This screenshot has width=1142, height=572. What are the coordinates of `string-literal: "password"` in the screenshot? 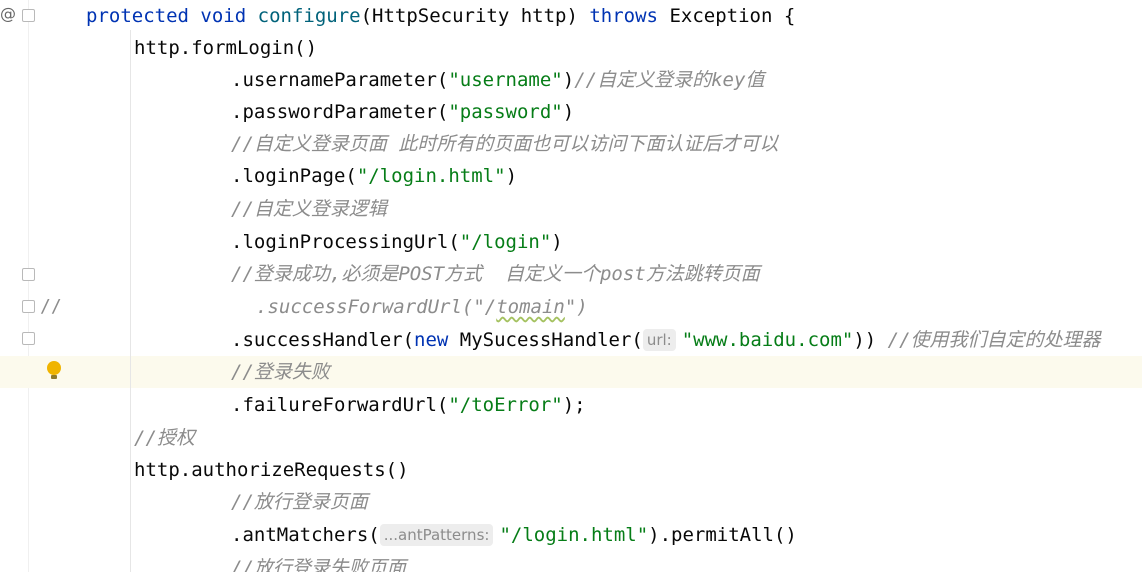 It's located at (505, 112).